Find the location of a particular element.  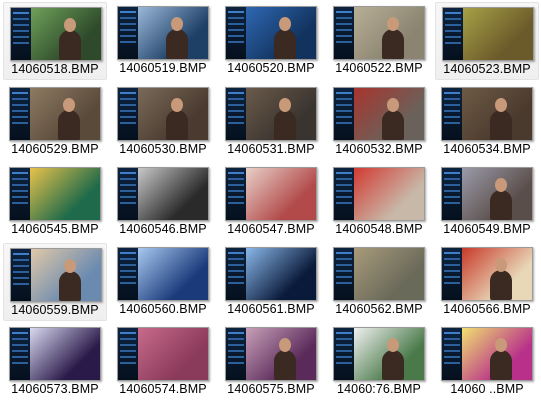

file-item: 14060 ..BMP is located at coordinates (487, 362).